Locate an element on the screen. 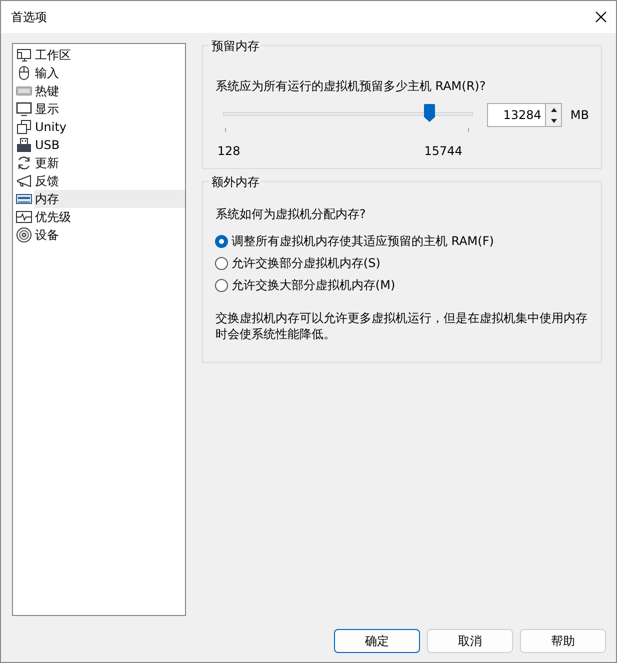  pulse-icon is located at coordinates (24, 217).